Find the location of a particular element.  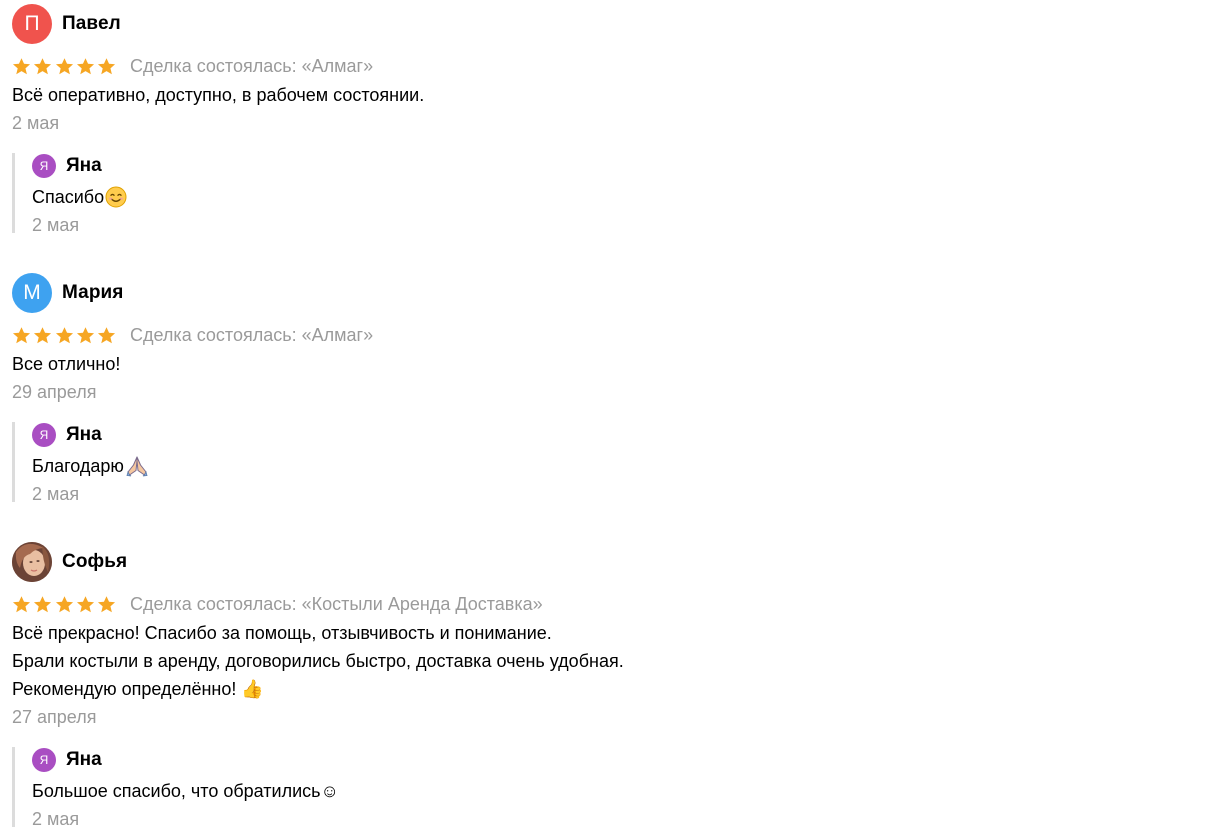

review-date: 27 апреля is located at coordinates (54, 717).